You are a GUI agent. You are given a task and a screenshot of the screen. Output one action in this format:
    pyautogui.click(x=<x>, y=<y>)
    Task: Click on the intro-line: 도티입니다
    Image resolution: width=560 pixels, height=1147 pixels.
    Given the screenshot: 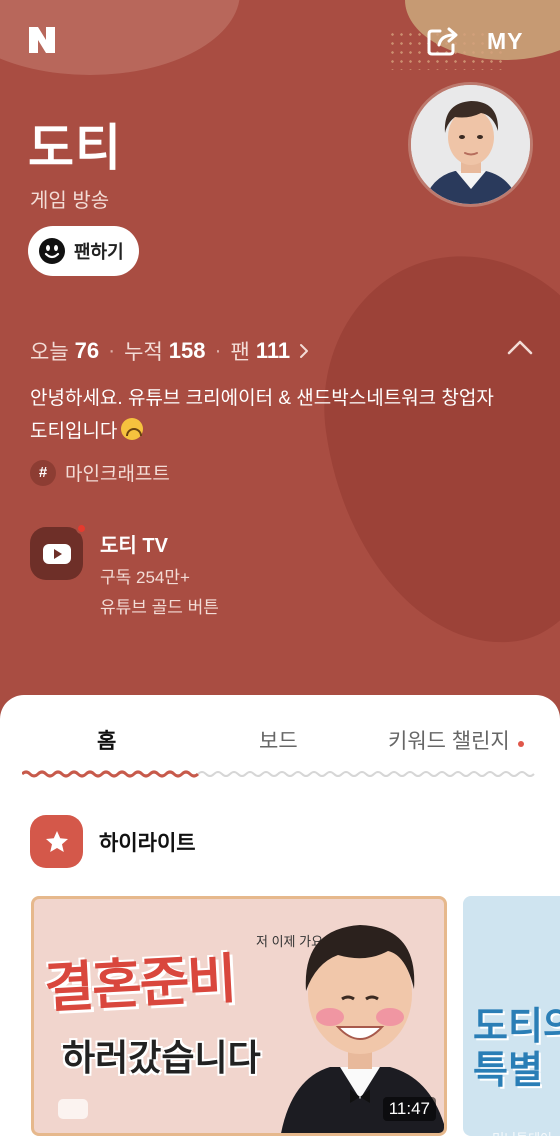 What is the action you would take?
    pyautogui.click(x=74, y=431)
    